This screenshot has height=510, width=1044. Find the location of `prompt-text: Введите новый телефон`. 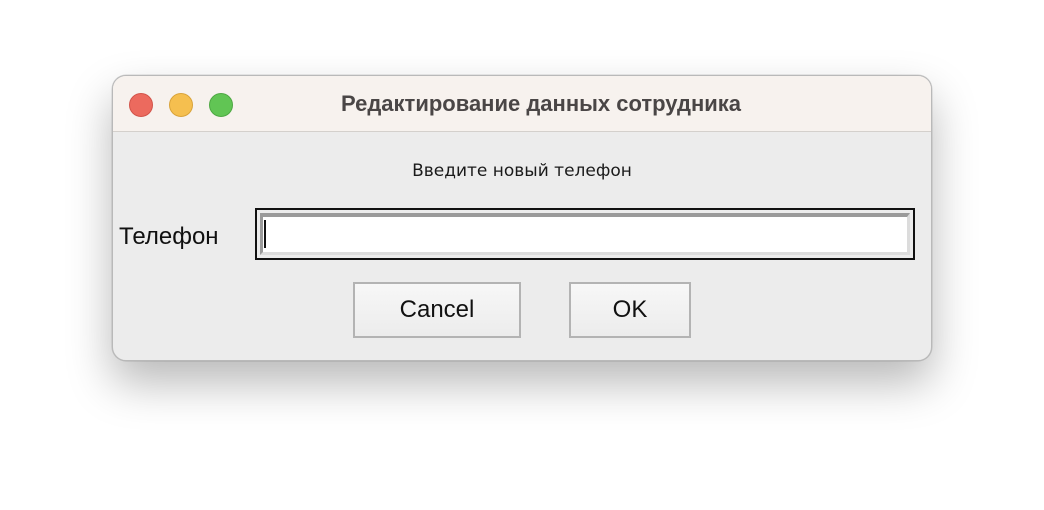

prompt-text: Введите новый телефон is located at coordinates (522, 171).